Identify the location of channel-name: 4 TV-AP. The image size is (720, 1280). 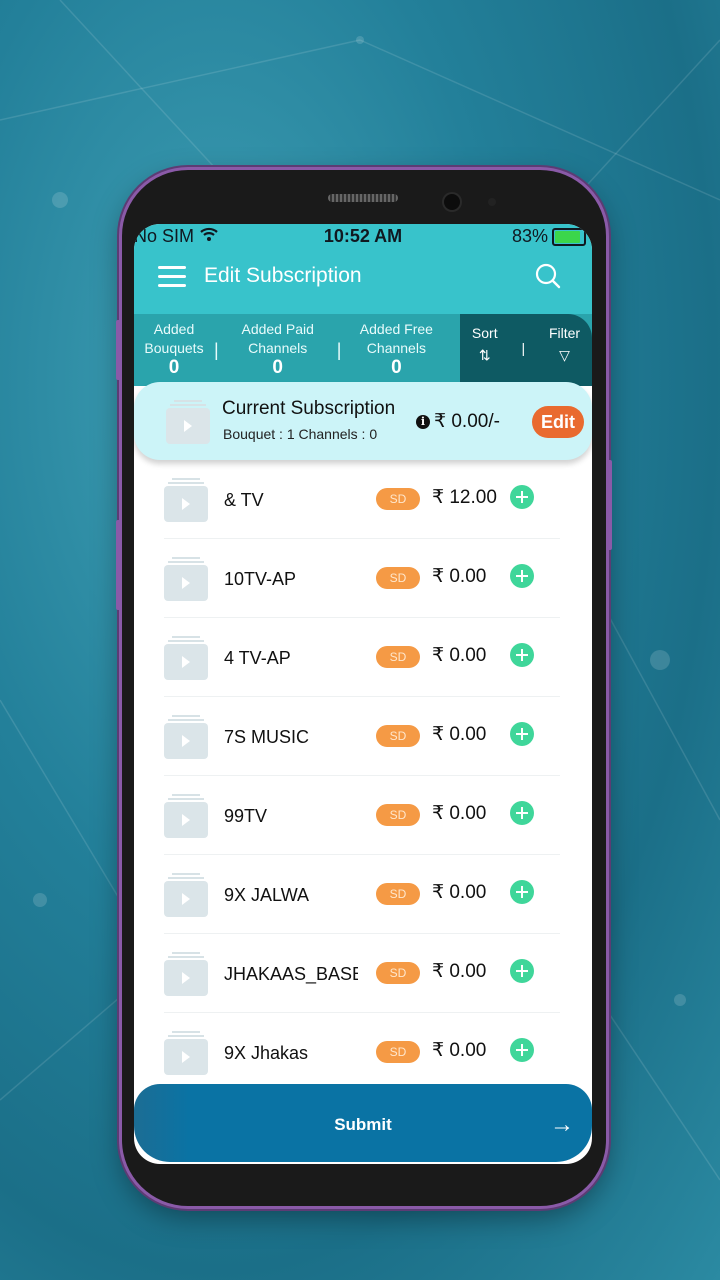
(257, 658).